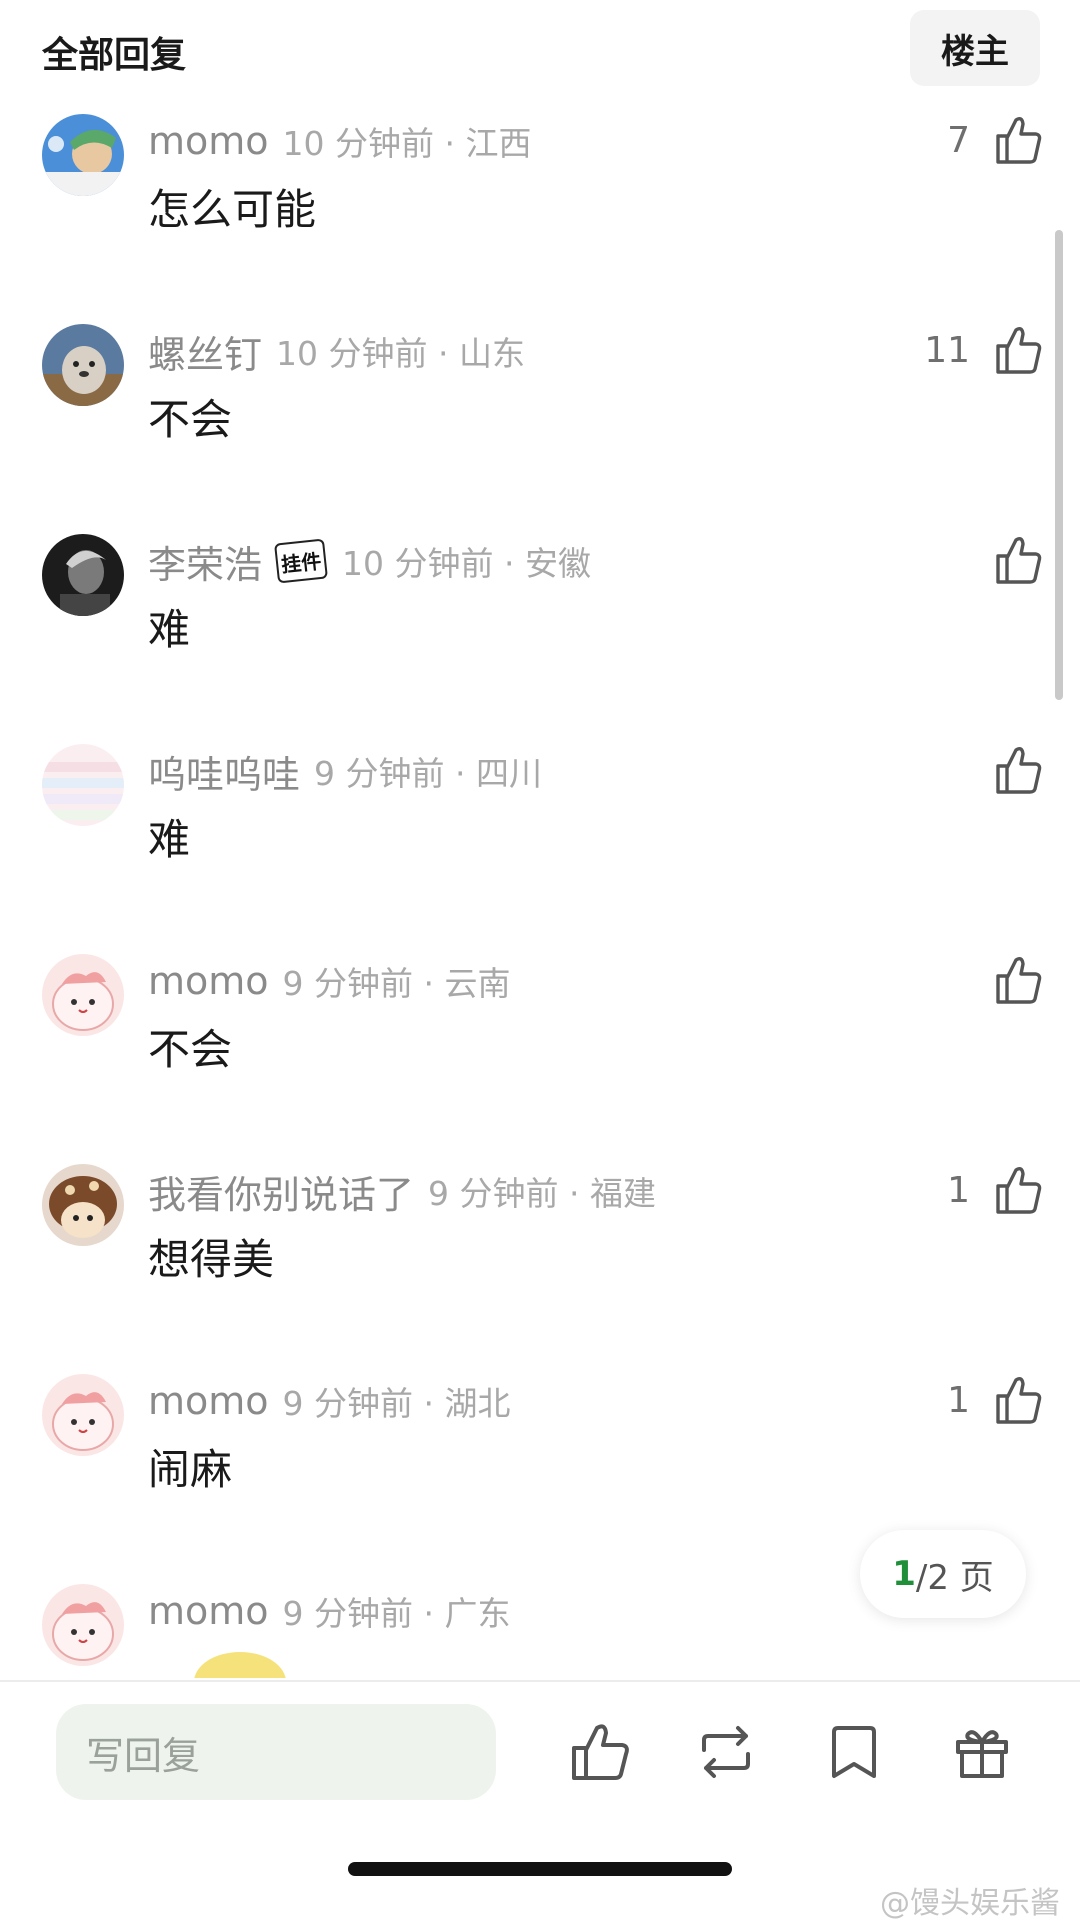  What do you see at coordinates (232, 209) in the screenshot?
I see `comment-text: 怎么可能` at bounding box center [232, 209].